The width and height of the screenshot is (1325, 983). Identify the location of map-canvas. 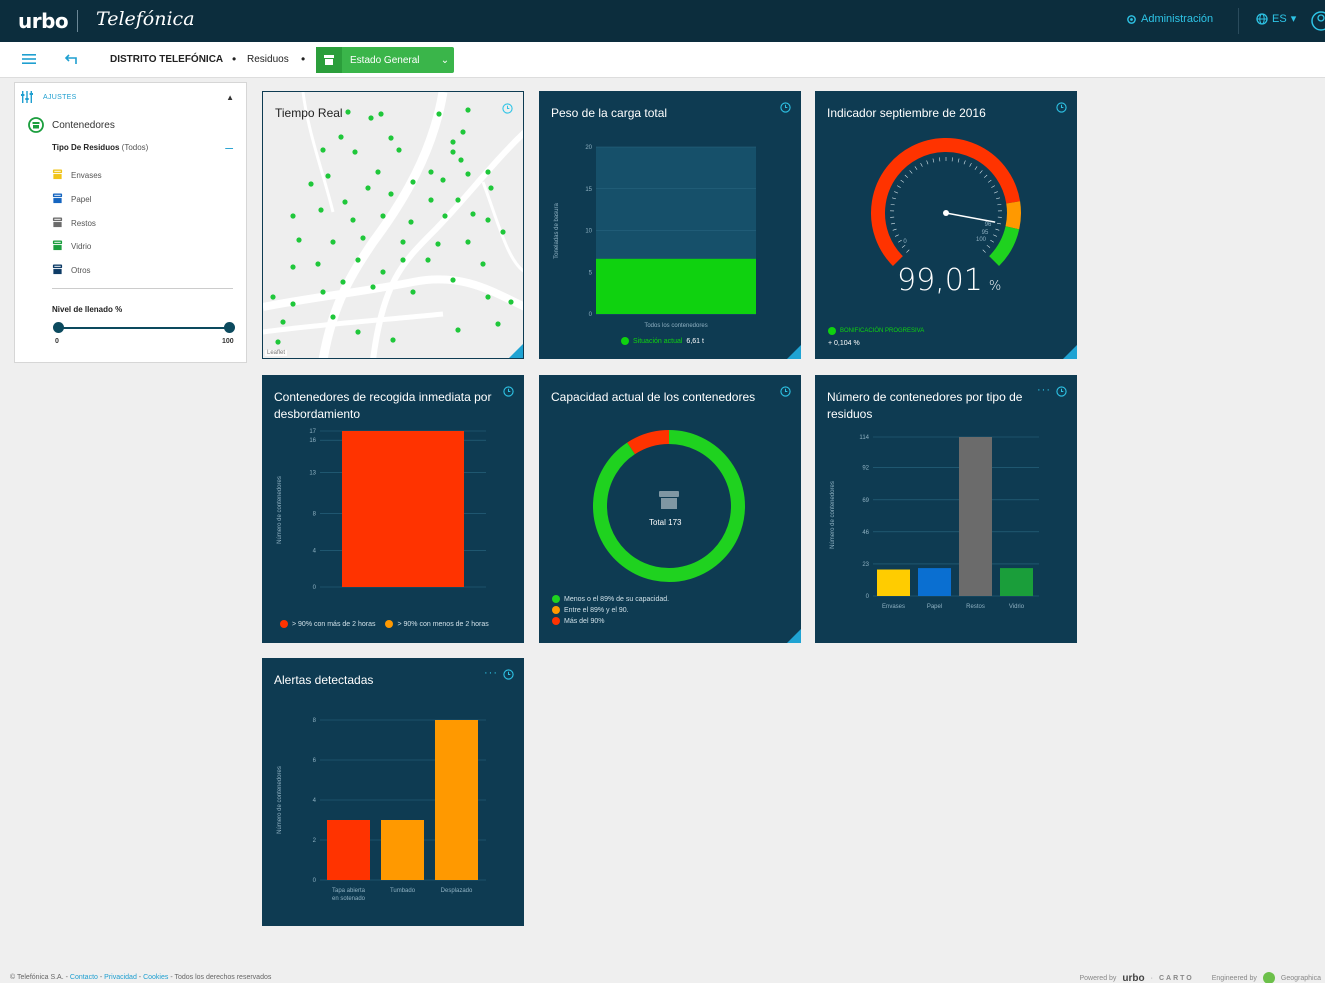
(393, 225).